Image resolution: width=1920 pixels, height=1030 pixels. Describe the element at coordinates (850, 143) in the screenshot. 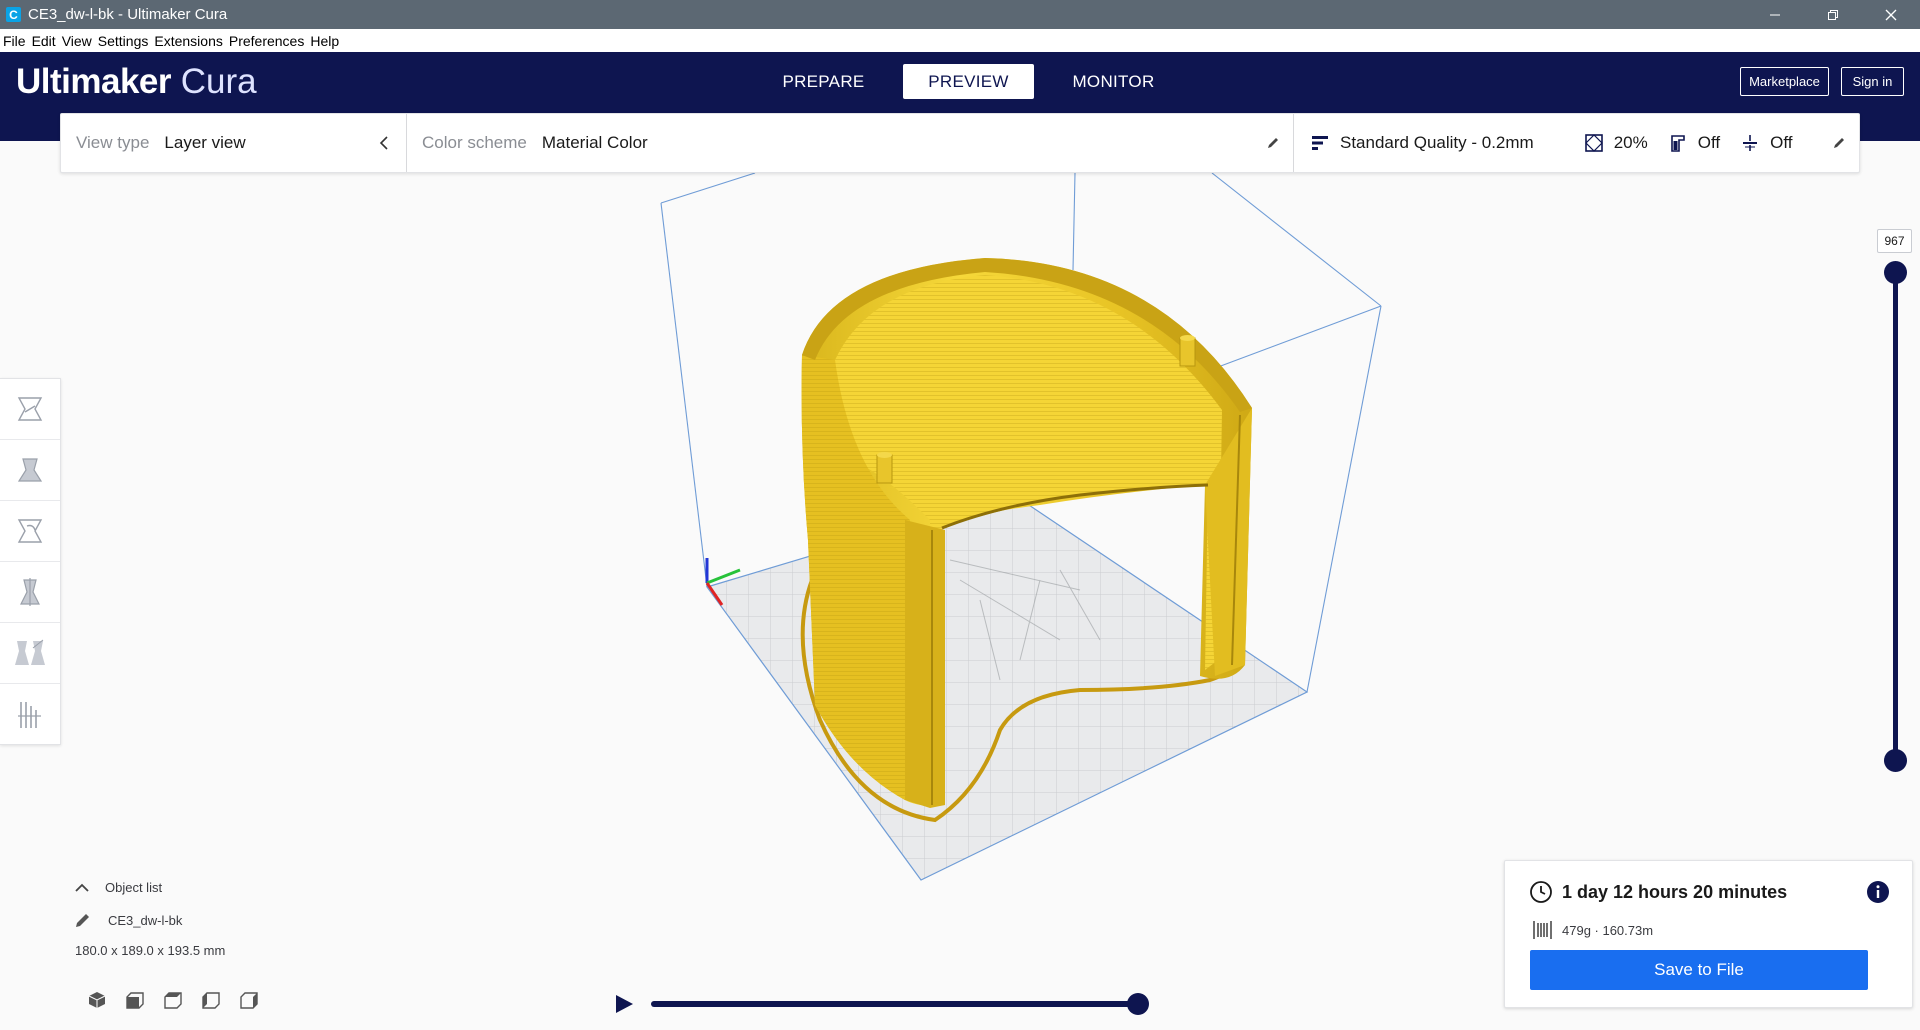

I see `color-scheme-selector: Color scheme Material Color` at that location.